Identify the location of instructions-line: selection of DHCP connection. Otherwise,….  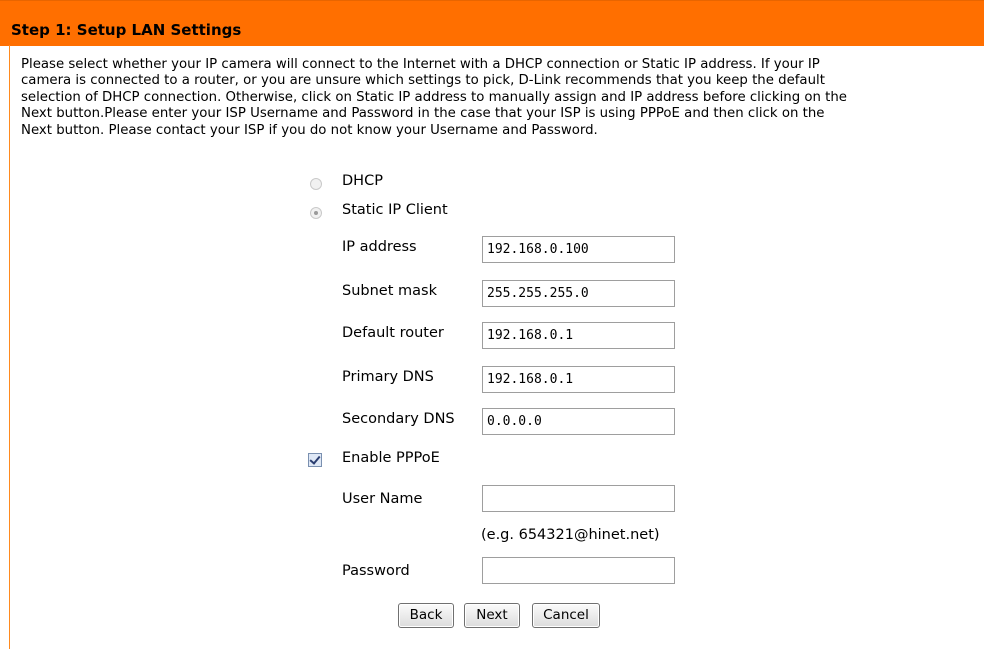
(434, 97).